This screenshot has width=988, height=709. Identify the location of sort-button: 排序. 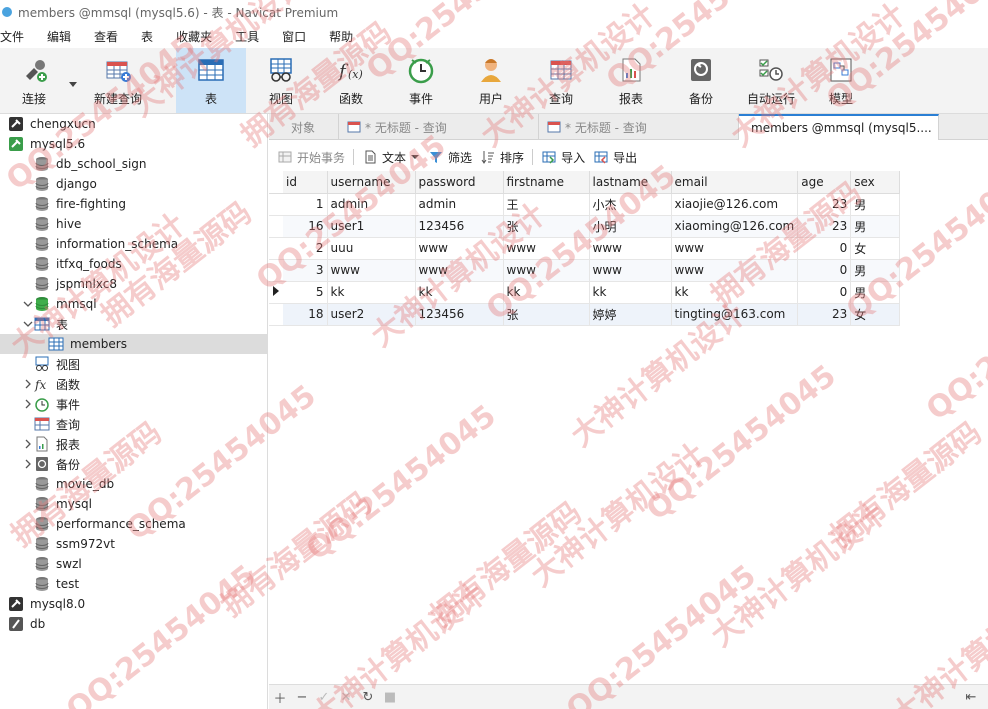
(502, 157).